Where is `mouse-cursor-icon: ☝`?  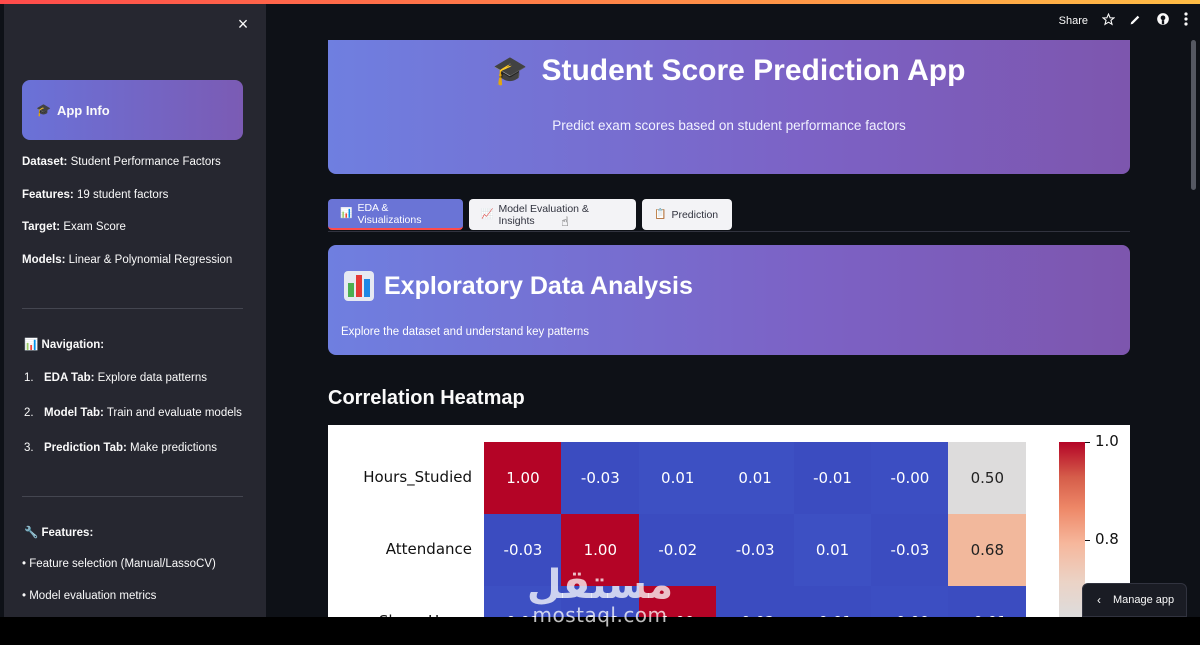
mouse-cursor-icon: ☝ is located at coordinates (565, 221).